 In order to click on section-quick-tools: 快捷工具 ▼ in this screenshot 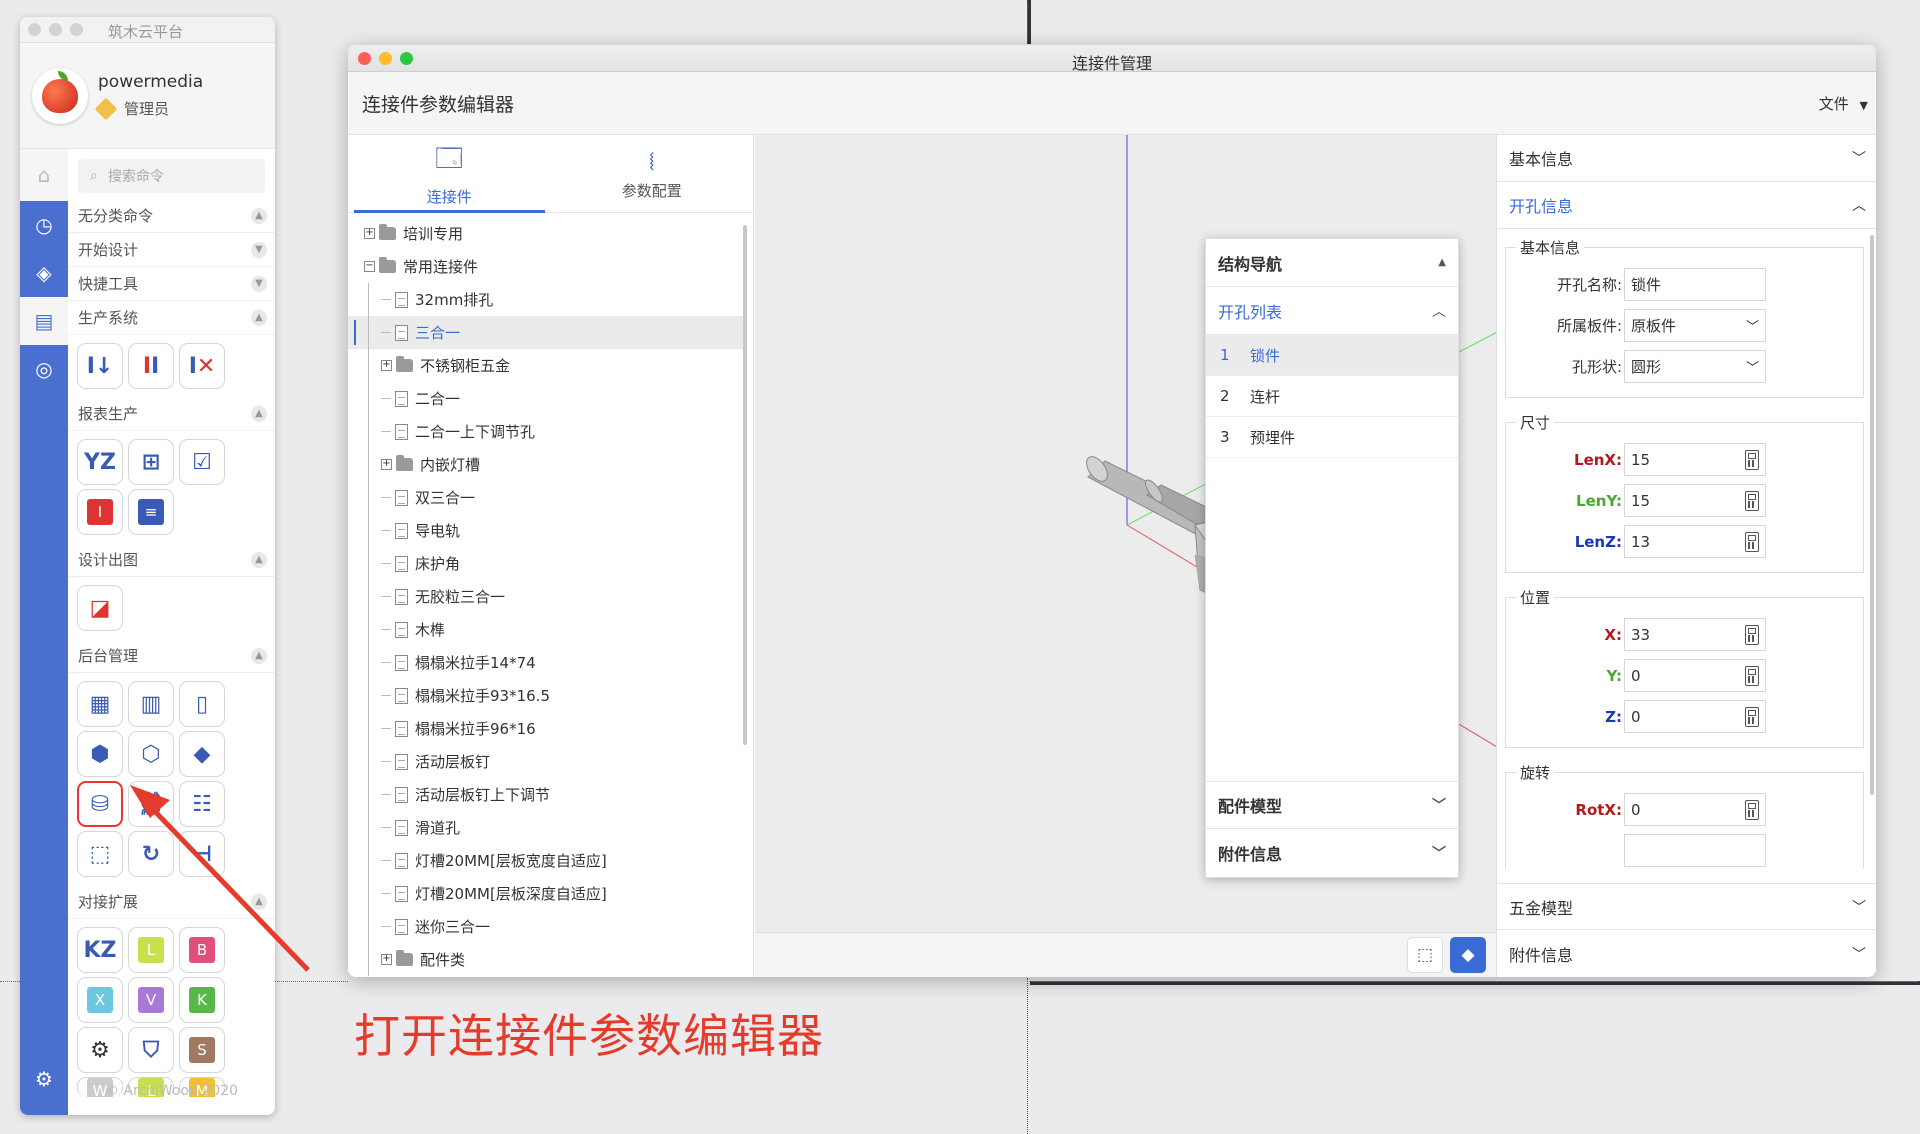, I will do `click(171, 284)`.